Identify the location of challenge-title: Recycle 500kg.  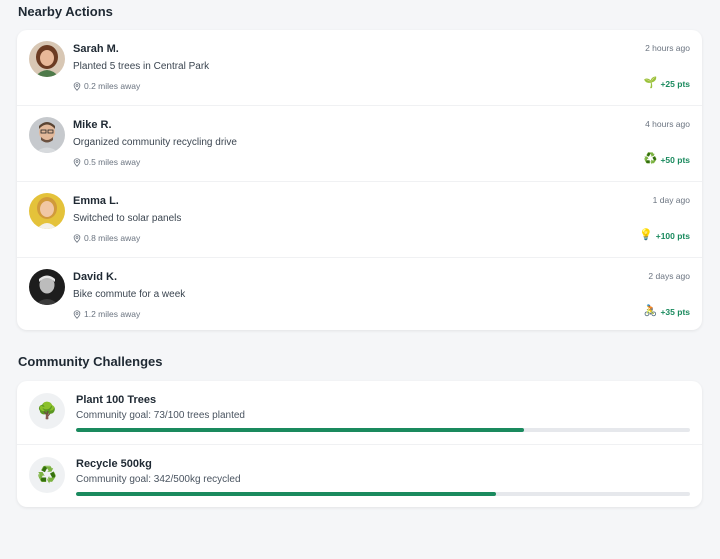
(114, 464).